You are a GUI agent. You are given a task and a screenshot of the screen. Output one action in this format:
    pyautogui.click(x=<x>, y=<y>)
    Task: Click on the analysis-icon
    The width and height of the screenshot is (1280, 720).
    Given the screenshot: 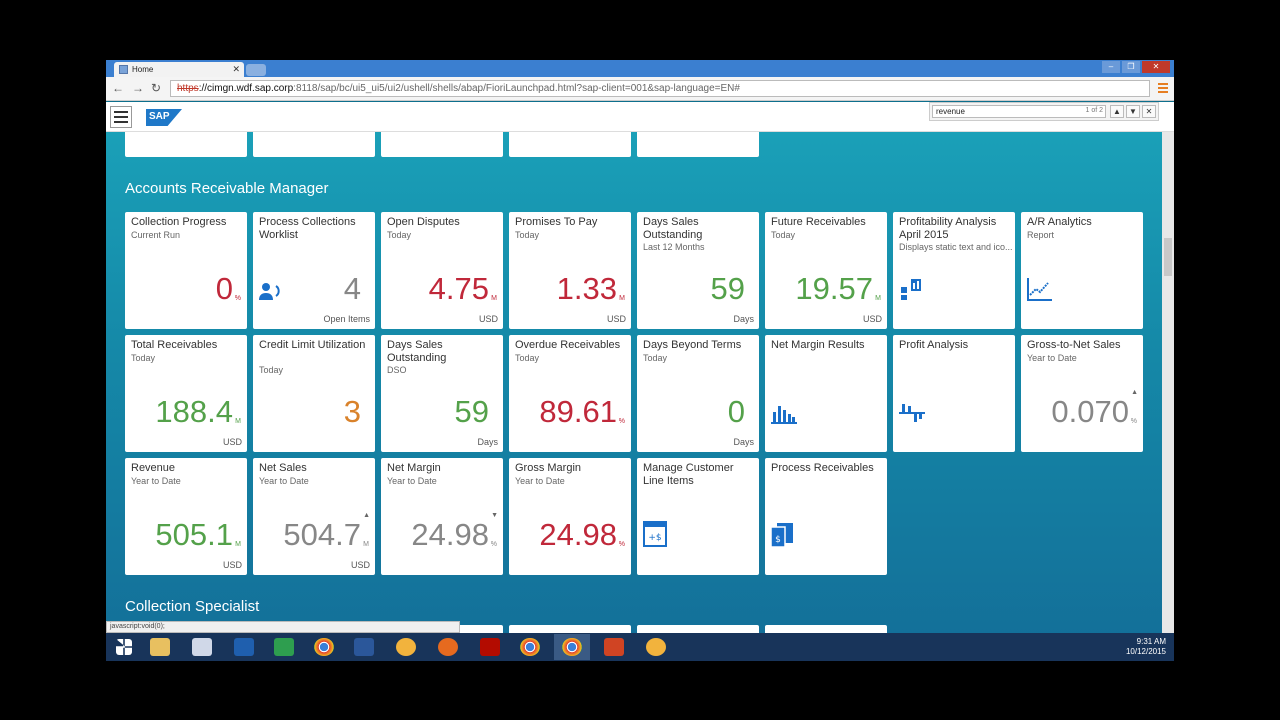 What is the action you would take?
    pyautogui.click(x=911, y=291)
    